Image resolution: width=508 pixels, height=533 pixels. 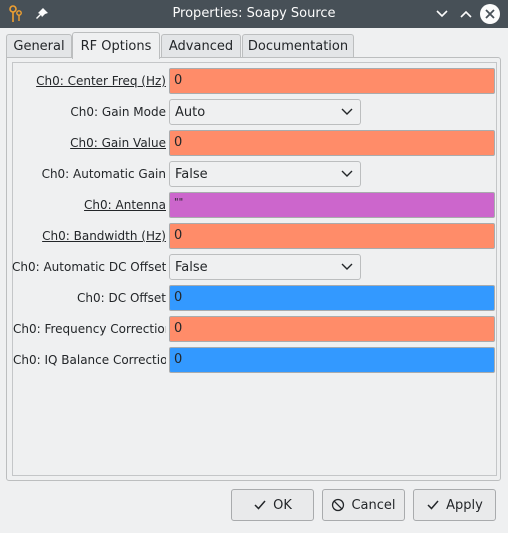 What do you see at coordinates (265, 174) in the screenshot?
I see `auto-gain-select: False` at bounding box center [265, 174].